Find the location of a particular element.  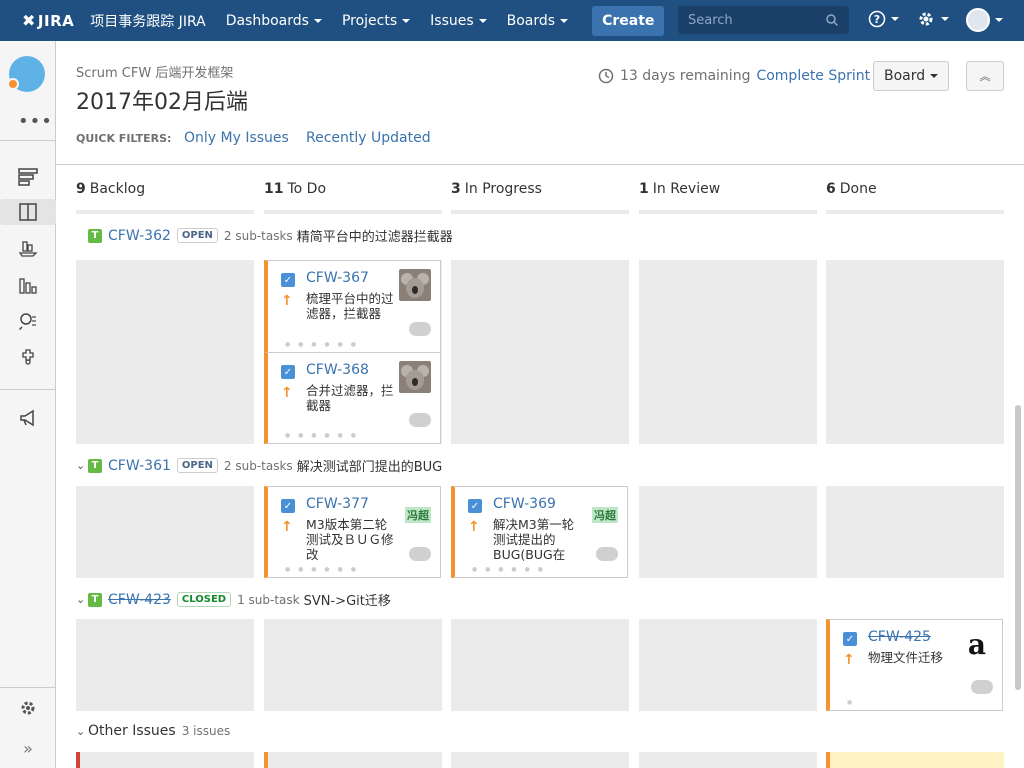

progress-dots: ● is located at coordinates (851, 702).